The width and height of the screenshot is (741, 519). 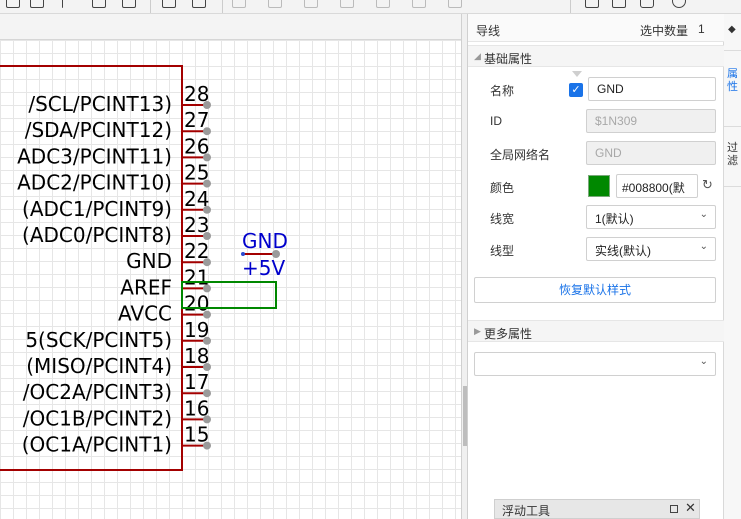 I want to click on table-icon, so click(x=129, y=4).